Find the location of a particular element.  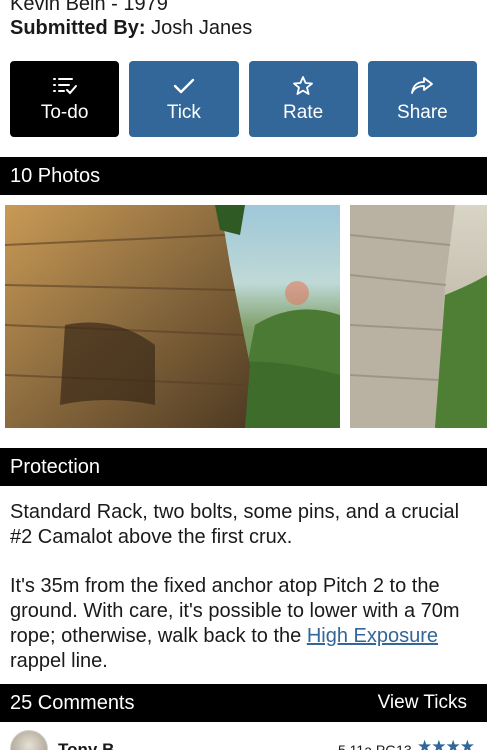

action-buttons: To-do Tick Rate Share is located at coordinates (243, 99).